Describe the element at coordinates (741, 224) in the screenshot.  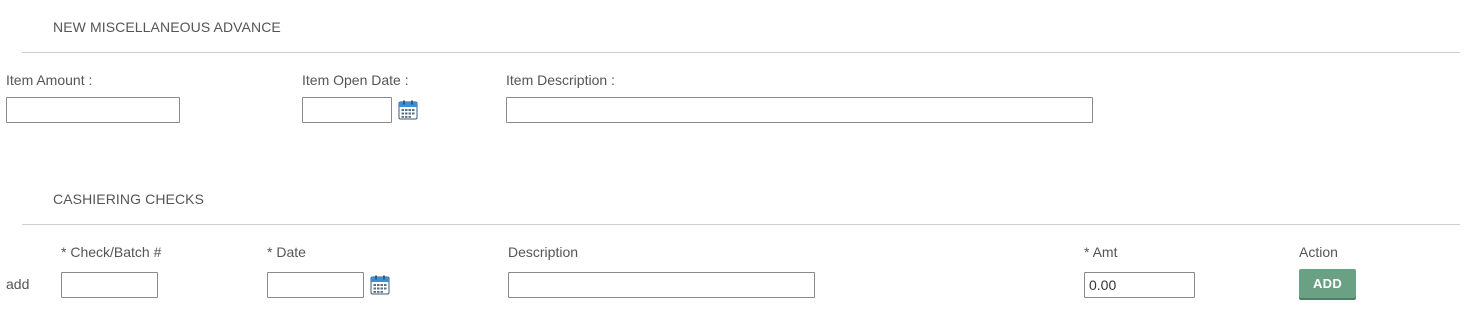
I see `checks-section-divider` at that location.